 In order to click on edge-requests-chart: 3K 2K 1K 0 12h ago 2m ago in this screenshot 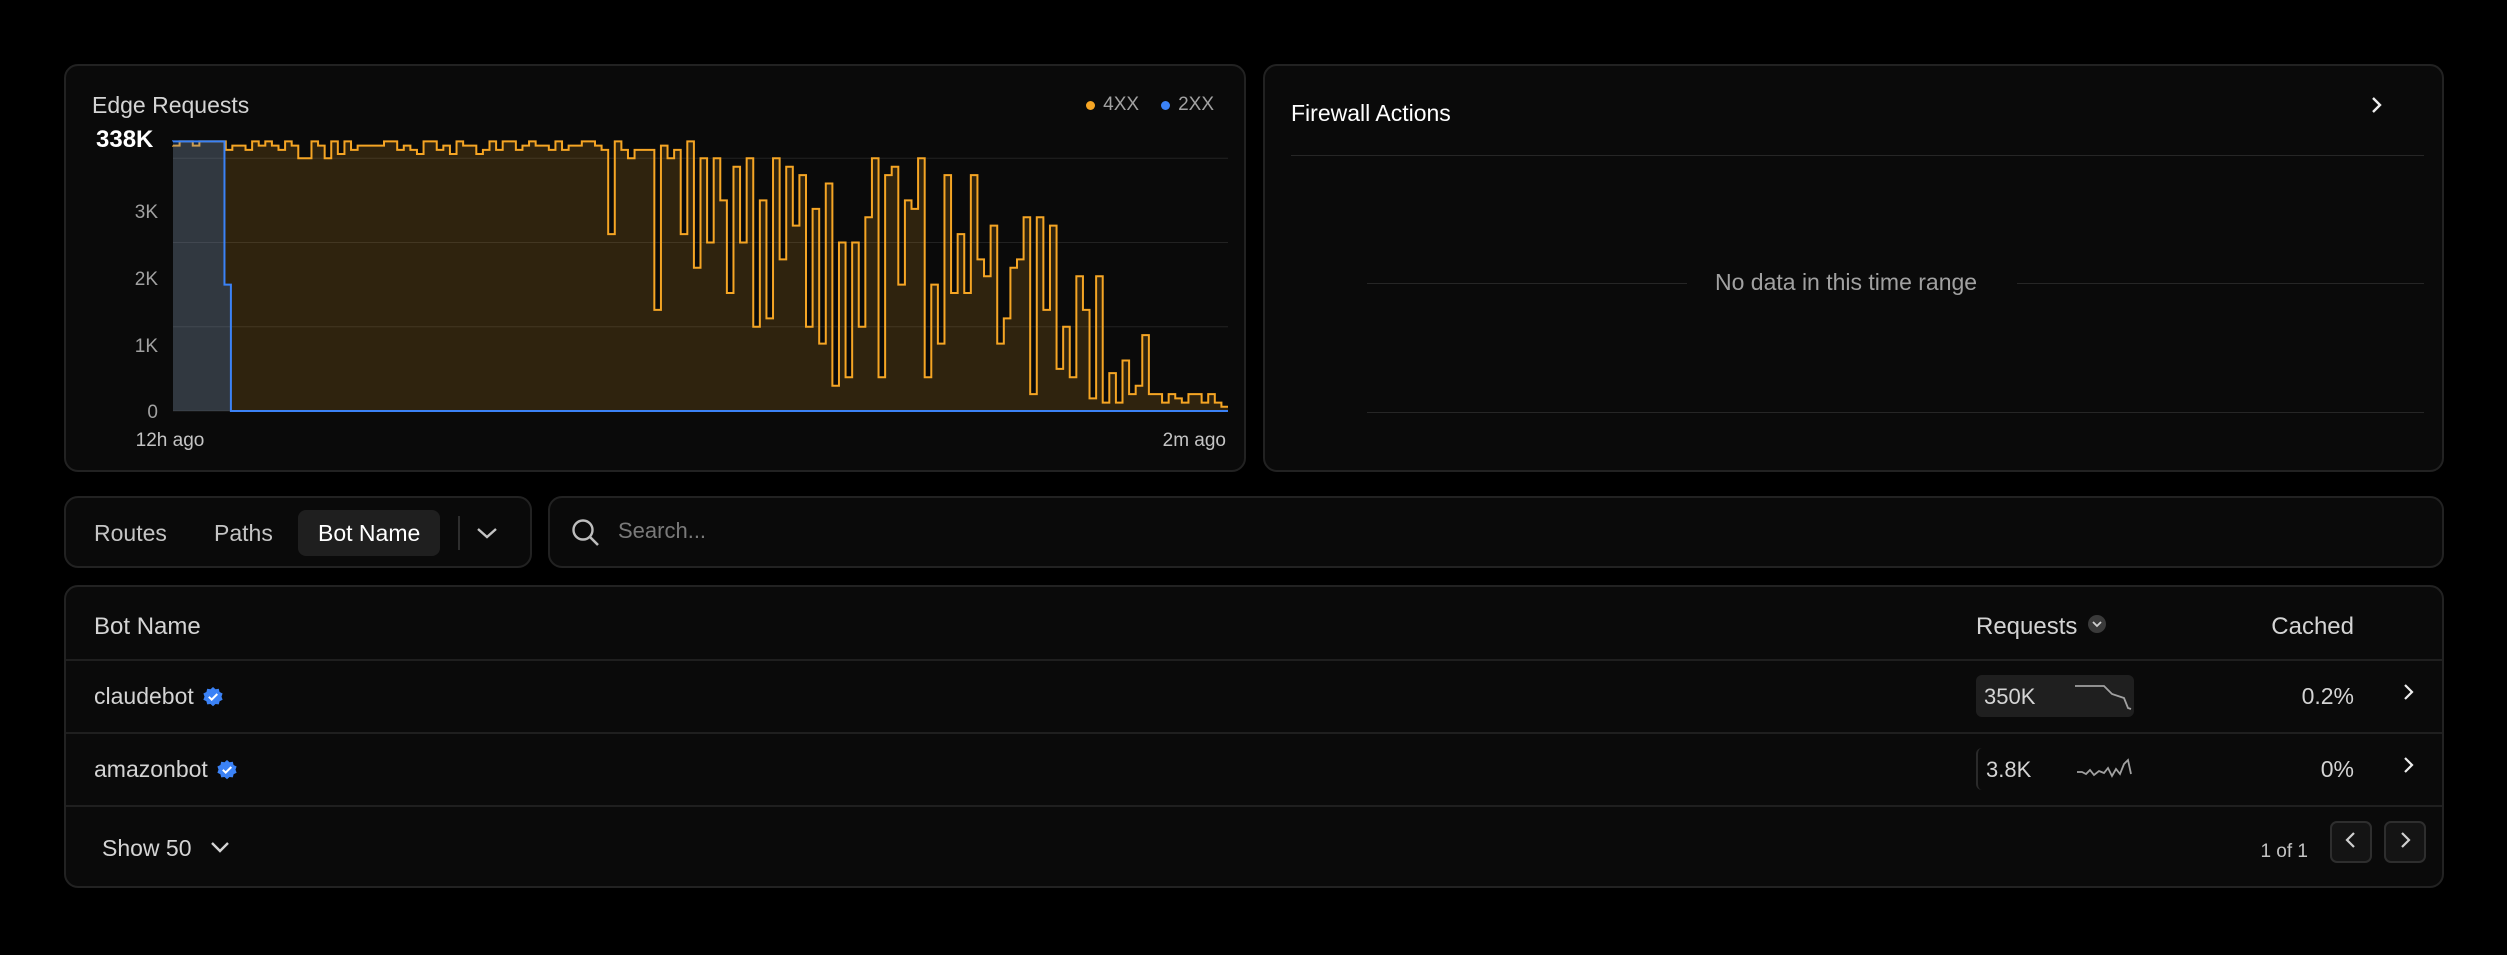, I will do `click(681, 295)`.